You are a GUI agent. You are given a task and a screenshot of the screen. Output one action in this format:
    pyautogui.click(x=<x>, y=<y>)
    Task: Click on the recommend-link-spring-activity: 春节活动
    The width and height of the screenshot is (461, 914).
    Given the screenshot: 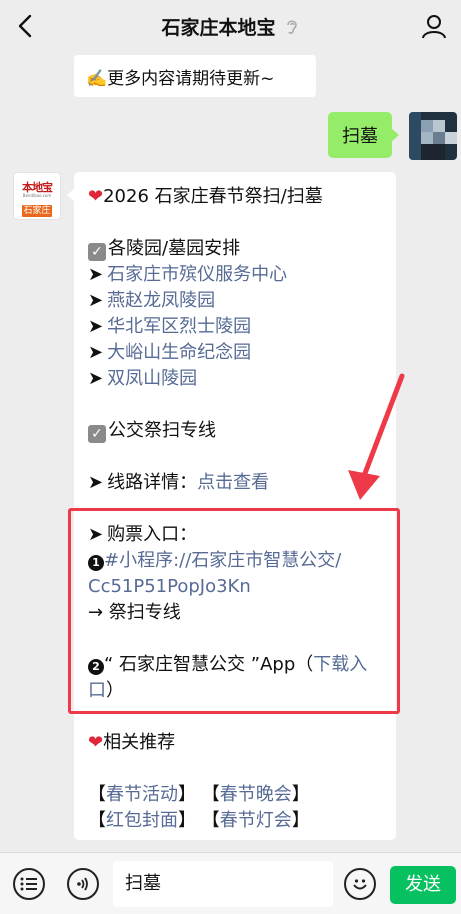 What is the action you would take?
    pyautogui.click(x=142, y=794)
    